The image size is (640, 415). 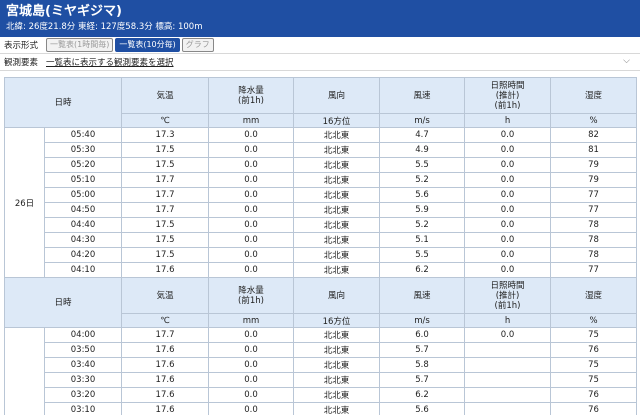 I want to click on table-cell: 03:20, so click(x=83, y=395).